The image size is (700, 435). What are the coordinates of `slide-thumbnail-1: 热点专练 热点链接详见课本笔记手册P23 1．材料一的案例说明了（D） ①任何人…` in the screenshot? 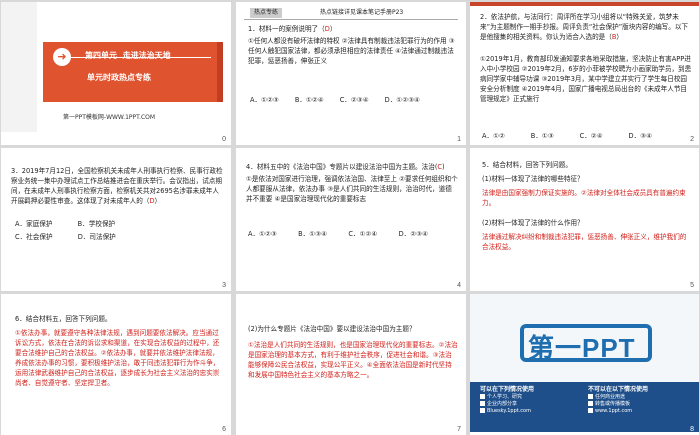 It's located at (351, 73).